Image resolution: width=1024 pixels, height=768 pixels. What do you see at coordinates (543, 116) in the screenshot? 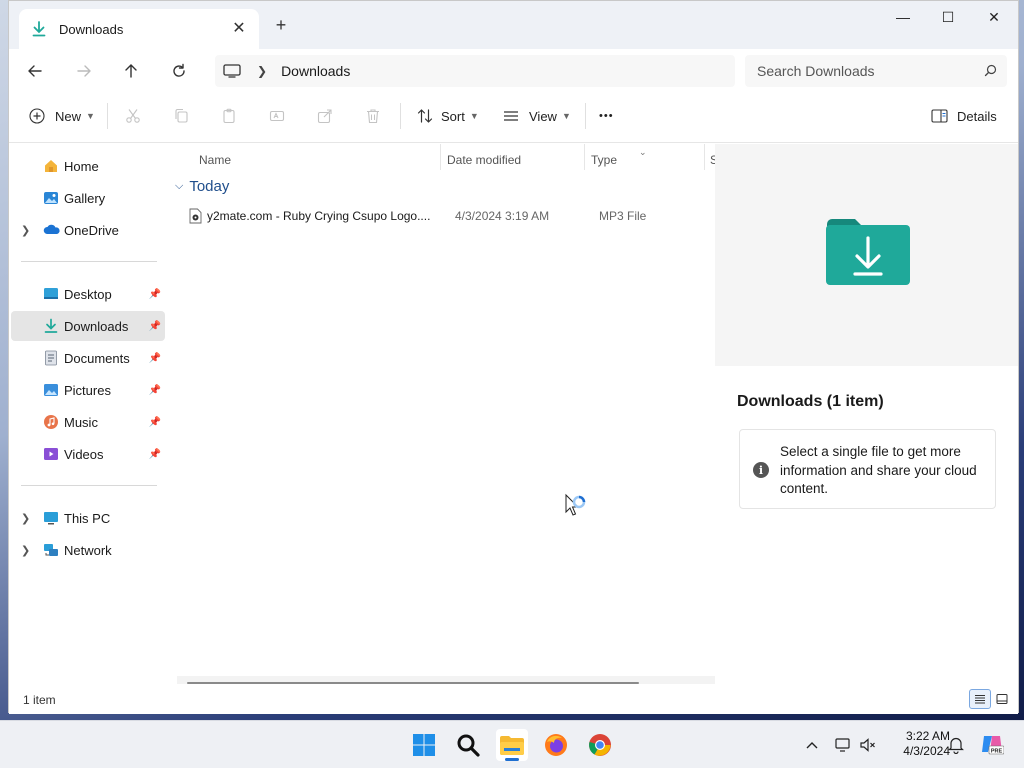
I see `view-label: View` at bounding box center [543, 116].